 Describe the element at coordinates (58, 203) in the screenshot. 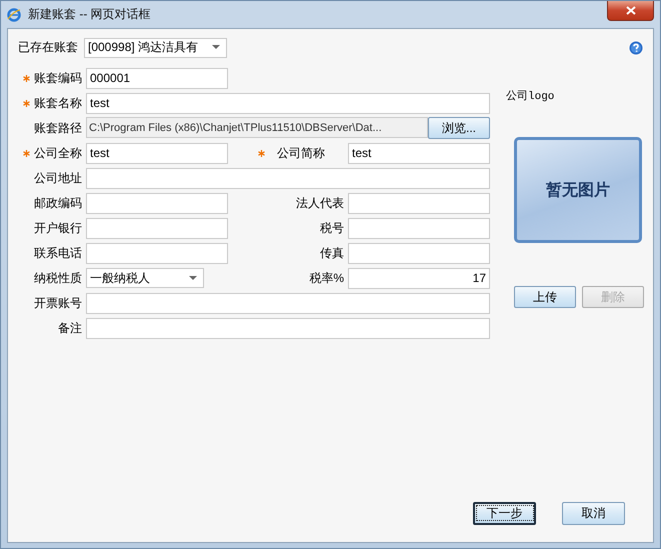

I see `field-label: 邮政编码` at that location.